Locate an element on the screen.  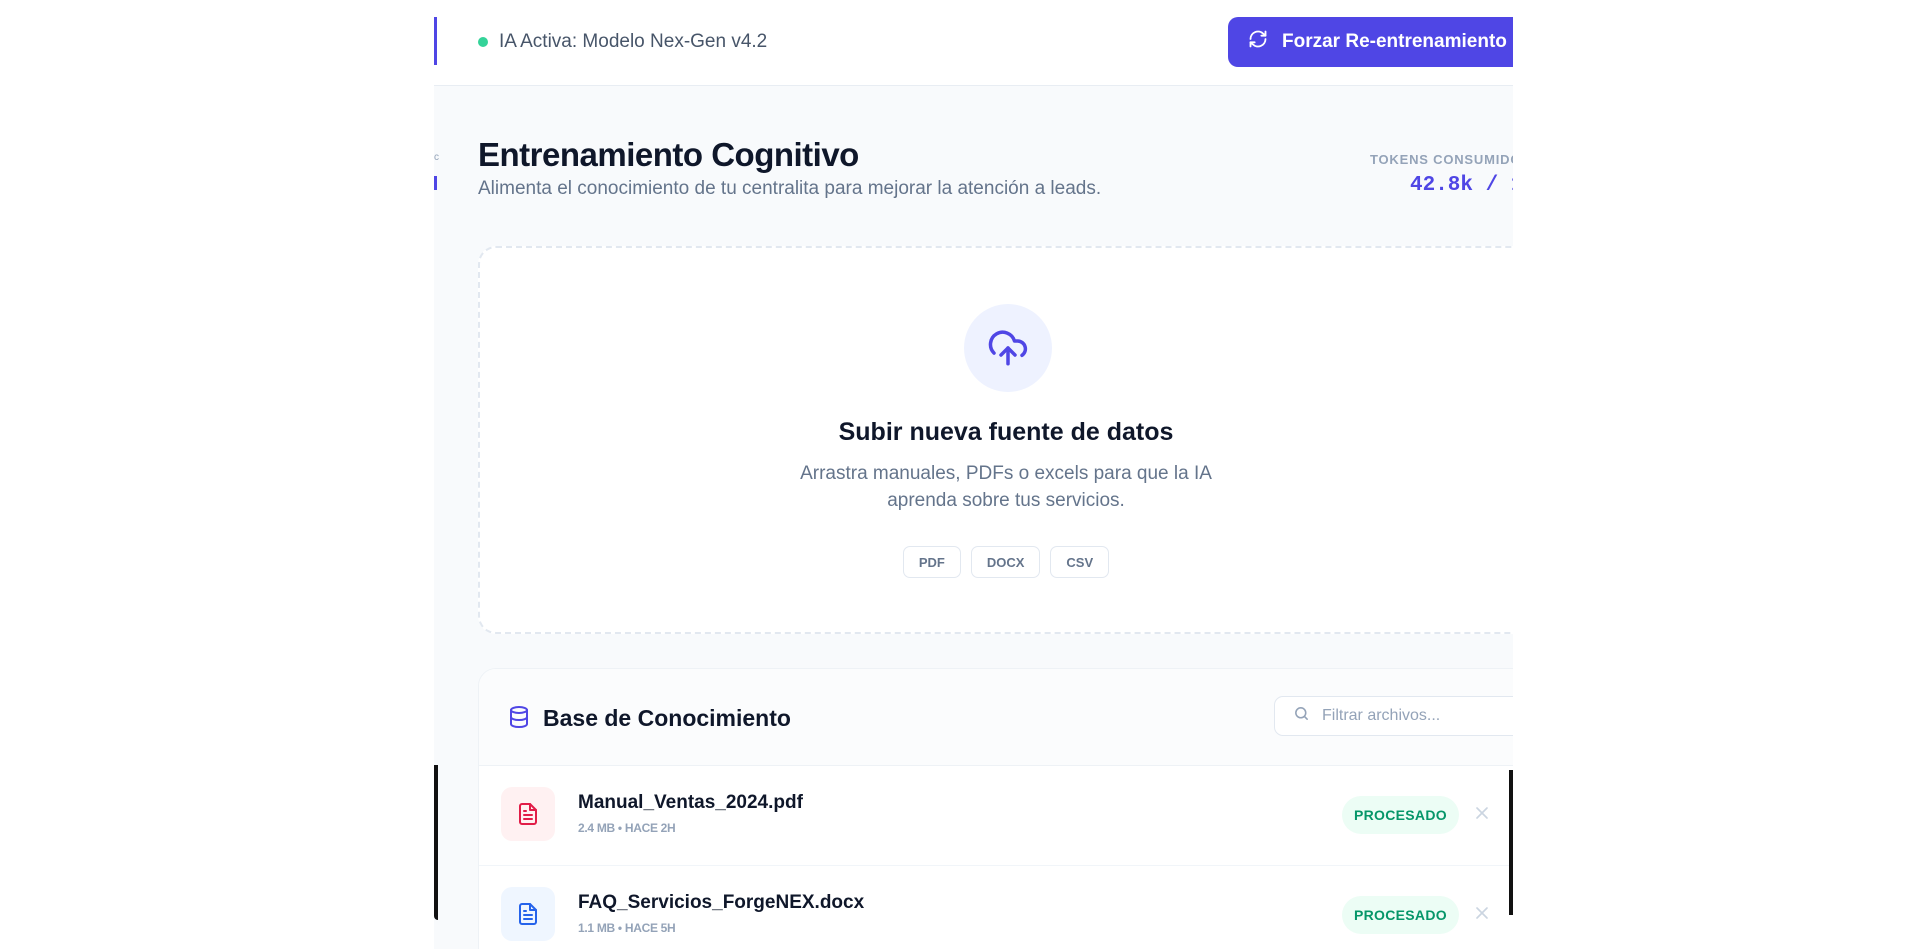
upload-title: Subir nueva fuente de datos is located at coordinates (1006, 432).